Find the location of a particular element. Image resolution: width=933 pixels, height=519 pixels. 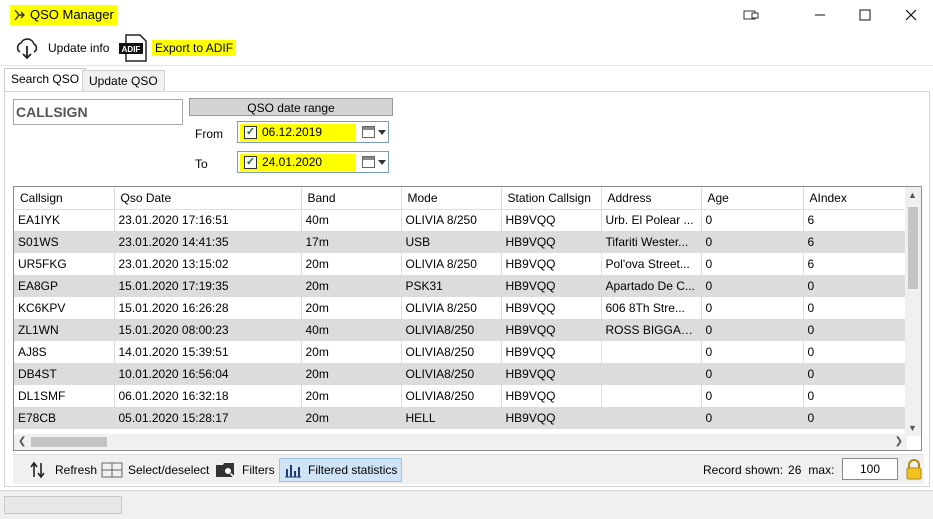

select-deselect-button: Select/deselect is located at coordinates (155, 470).